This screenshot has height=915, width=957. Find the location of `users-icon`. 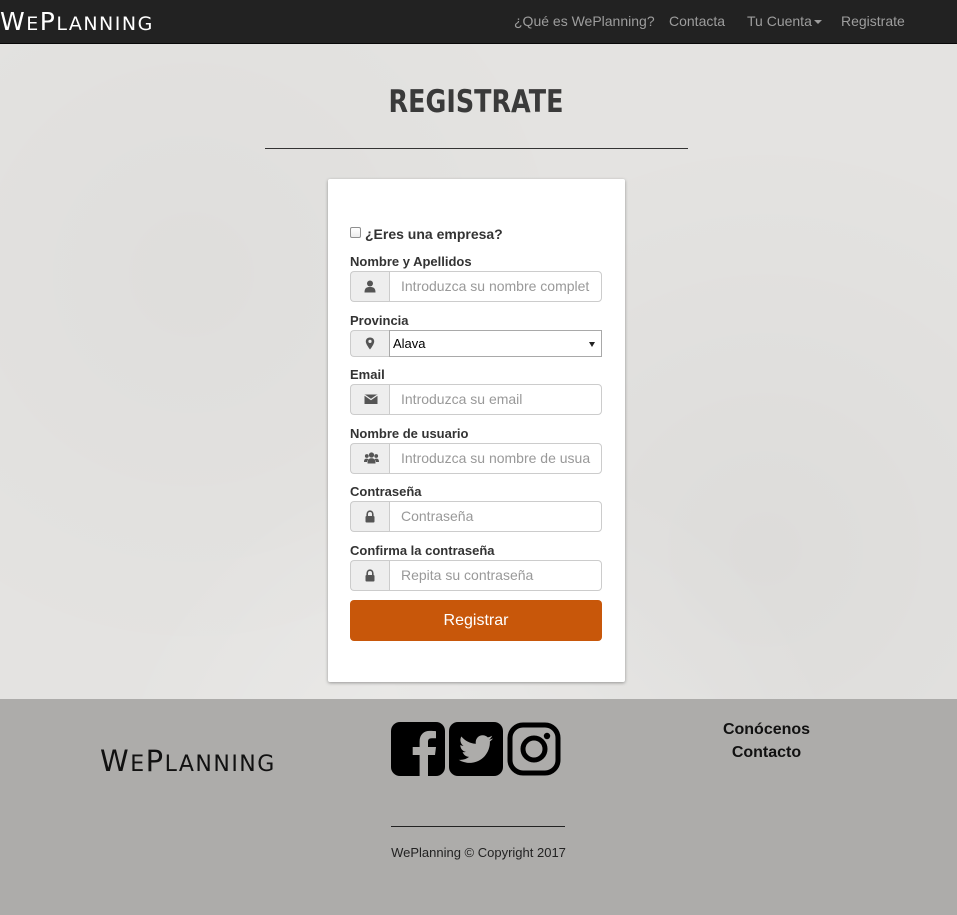

users-icon is located at coordinates (371, 458).